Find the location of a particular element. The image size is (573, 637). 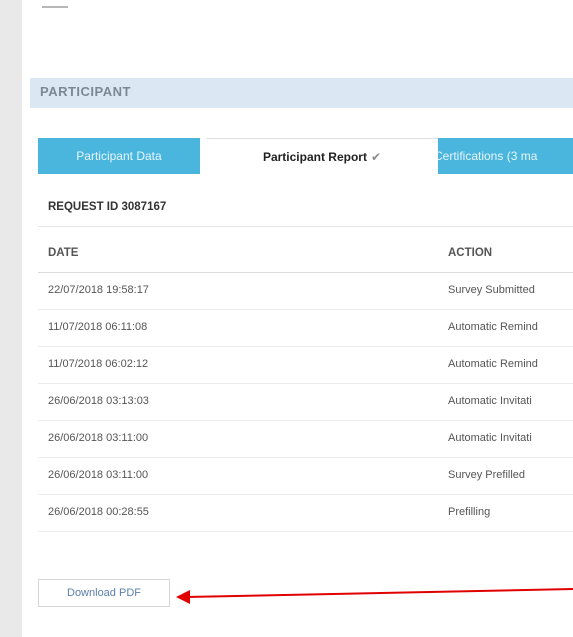

arrow-shaft is located at coordinates (379, 593).